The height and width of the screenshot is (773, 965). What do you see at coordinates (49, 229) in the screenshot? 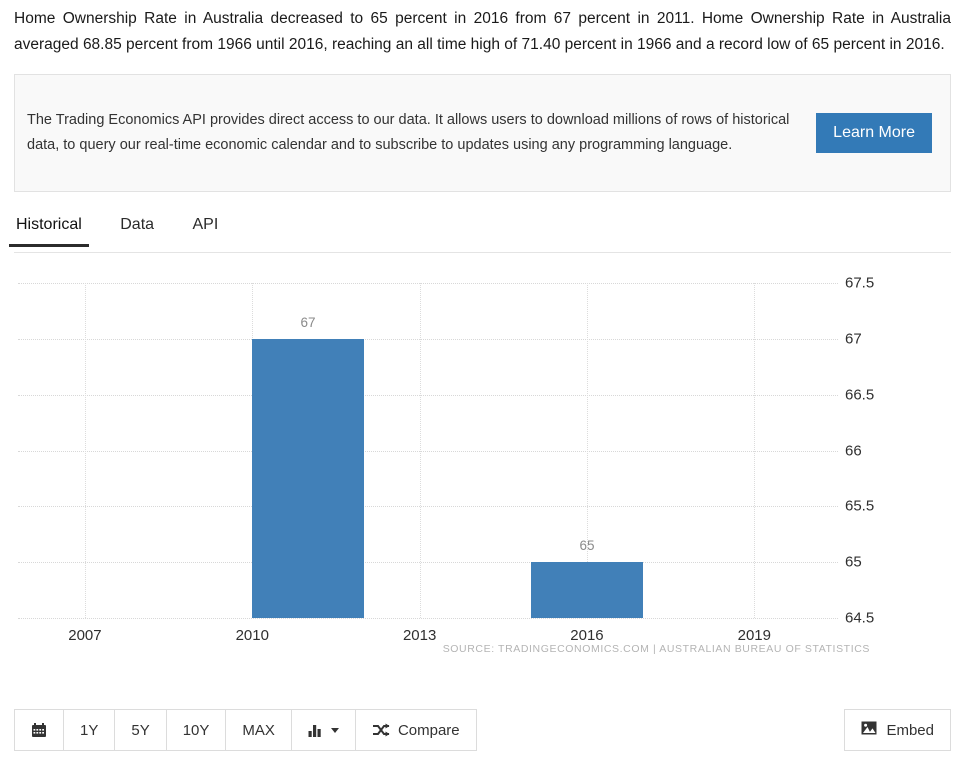
I see `tab-historical: Historical` at bounding box center [49, 229].